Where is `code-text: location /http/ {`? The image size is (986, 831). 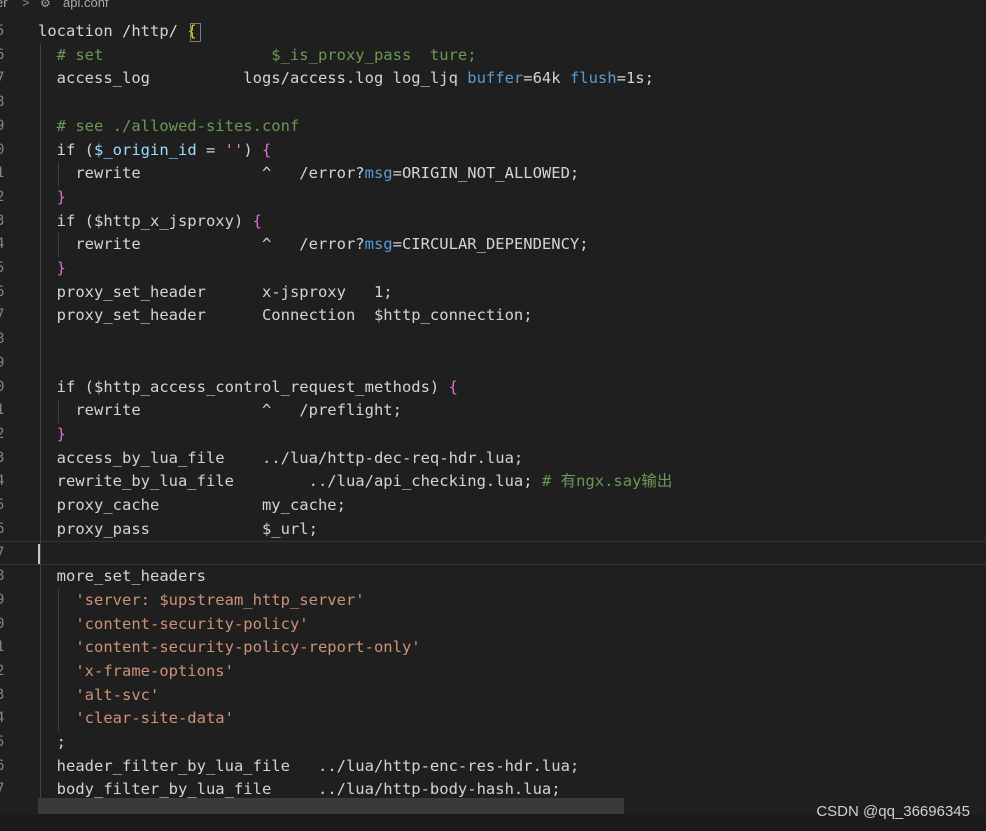 code-text: location /http/ { is located at coordinates (117, 32).